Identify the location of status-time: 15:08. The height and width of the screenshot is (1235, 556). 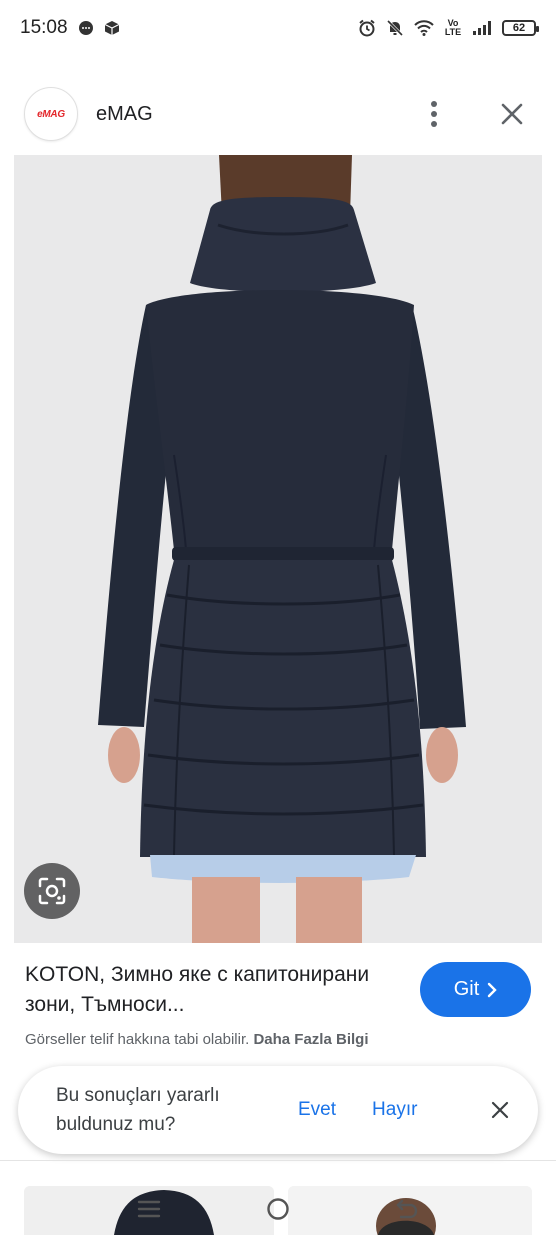
(44, 27).